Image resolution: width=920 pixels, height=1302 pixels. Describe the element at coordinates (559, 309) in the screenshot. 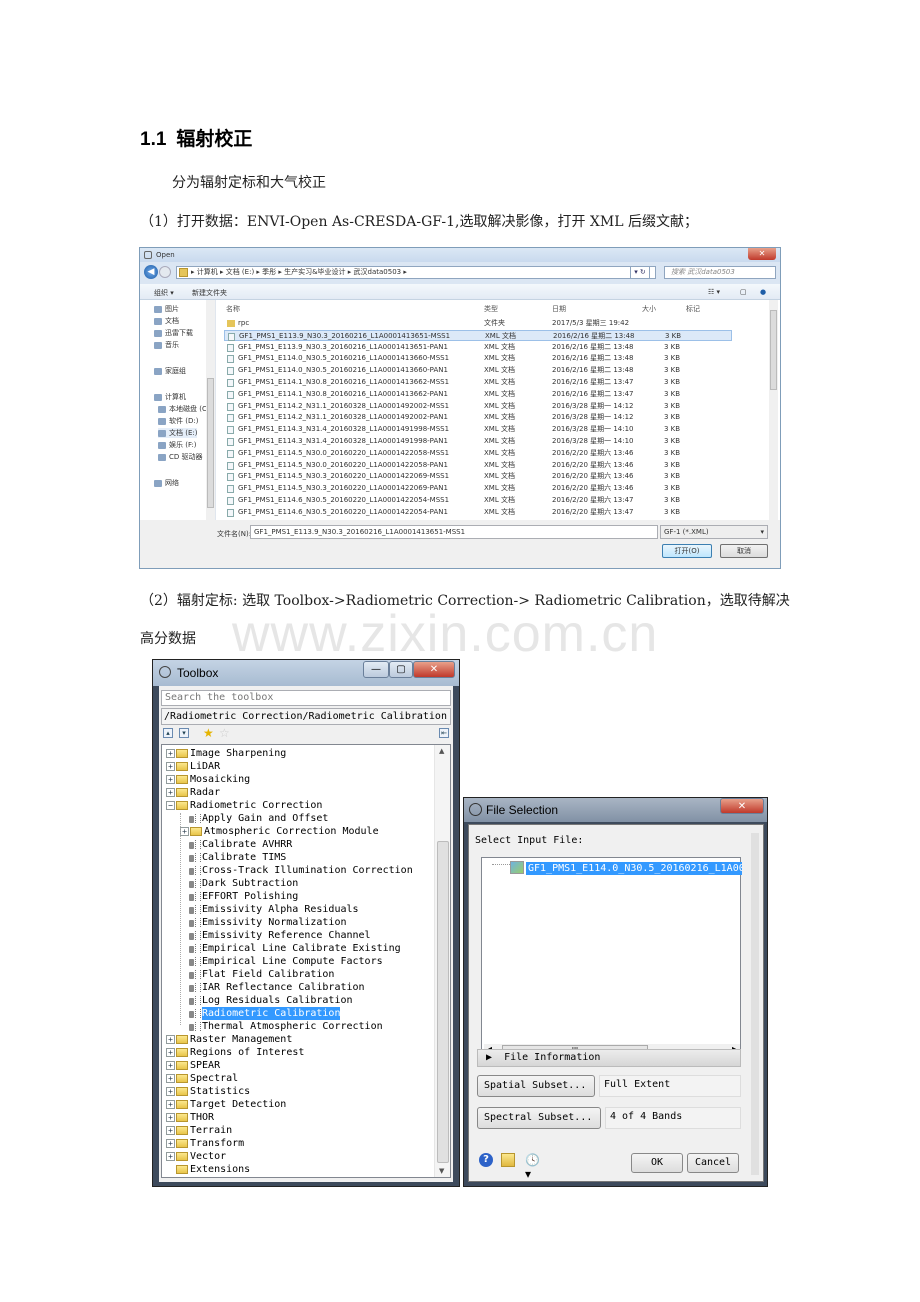

I see `col-date: 日期` at that location.